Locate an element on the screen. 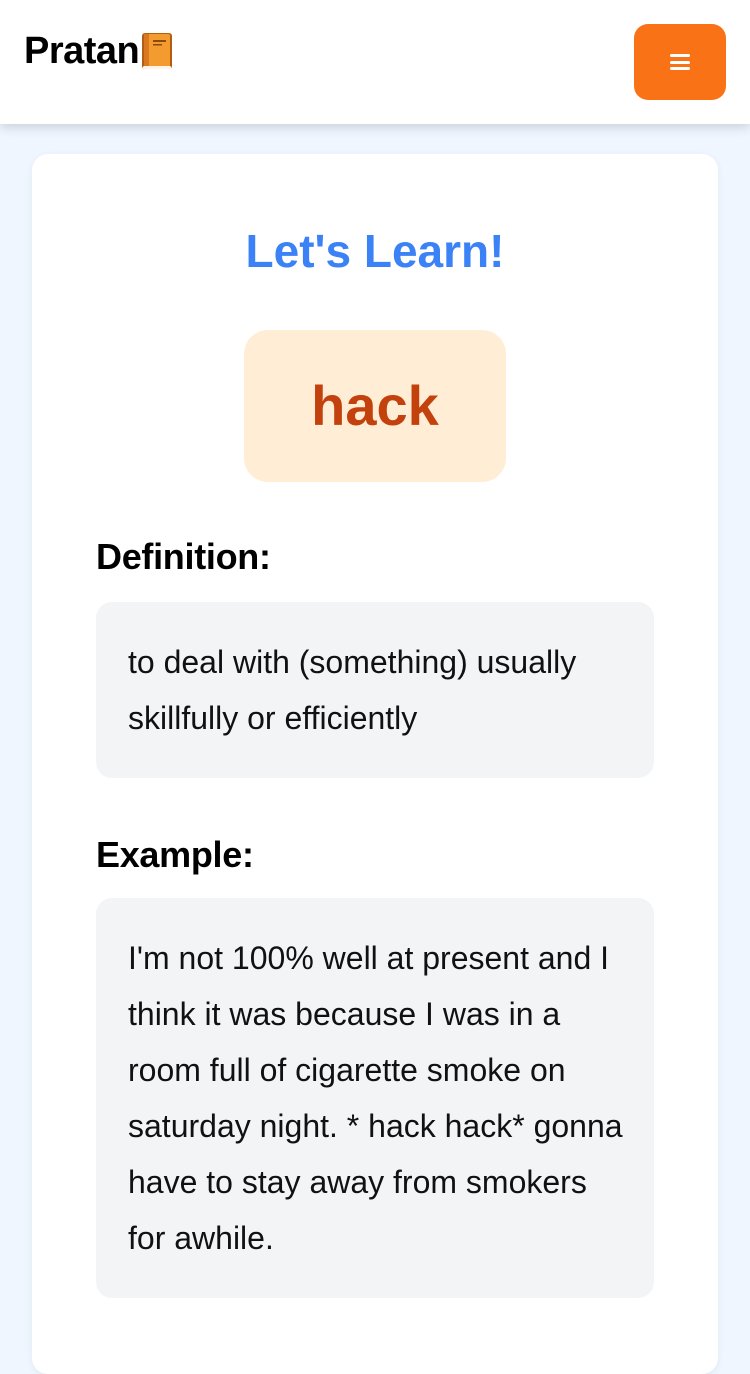 This screenshot has height=1374, width=750. menu-button is located at coordinates (680, 62).